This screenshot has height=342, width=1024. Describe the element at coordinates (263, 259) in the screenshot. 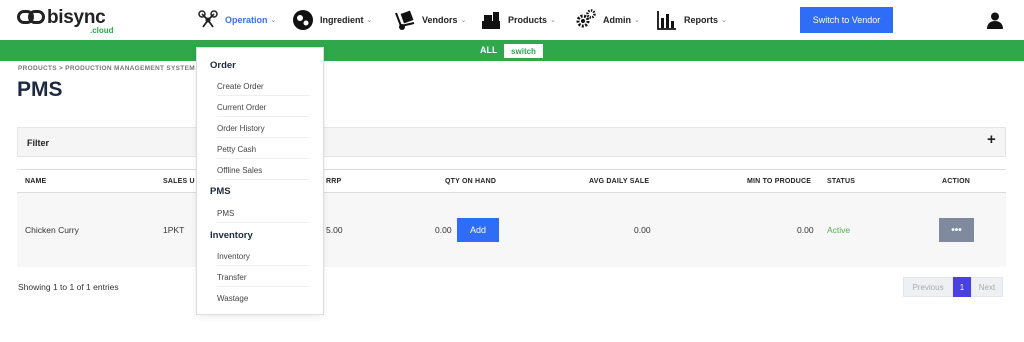

I see `menu-item-inventory: Inventory` at that location.